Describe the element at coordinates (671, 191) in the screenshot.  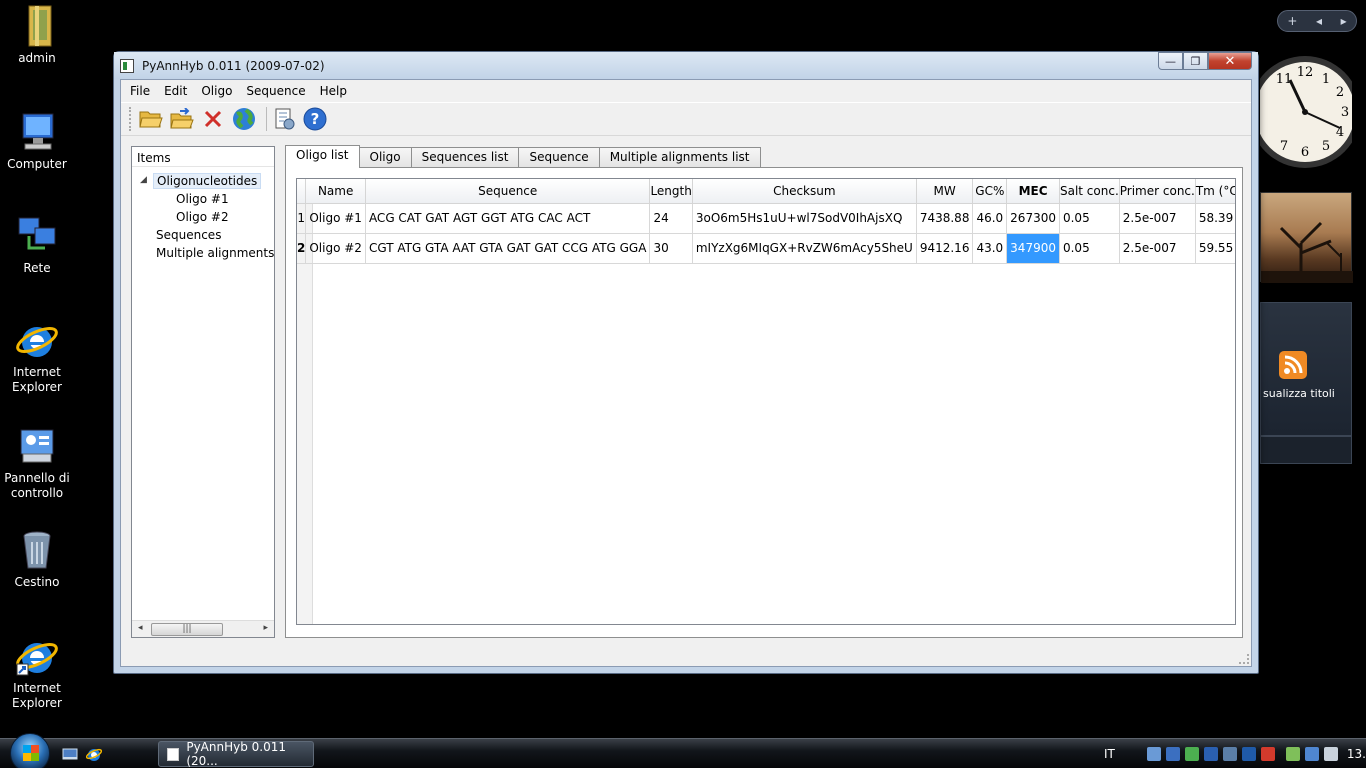
I see `column-header-length: Length` at that location.